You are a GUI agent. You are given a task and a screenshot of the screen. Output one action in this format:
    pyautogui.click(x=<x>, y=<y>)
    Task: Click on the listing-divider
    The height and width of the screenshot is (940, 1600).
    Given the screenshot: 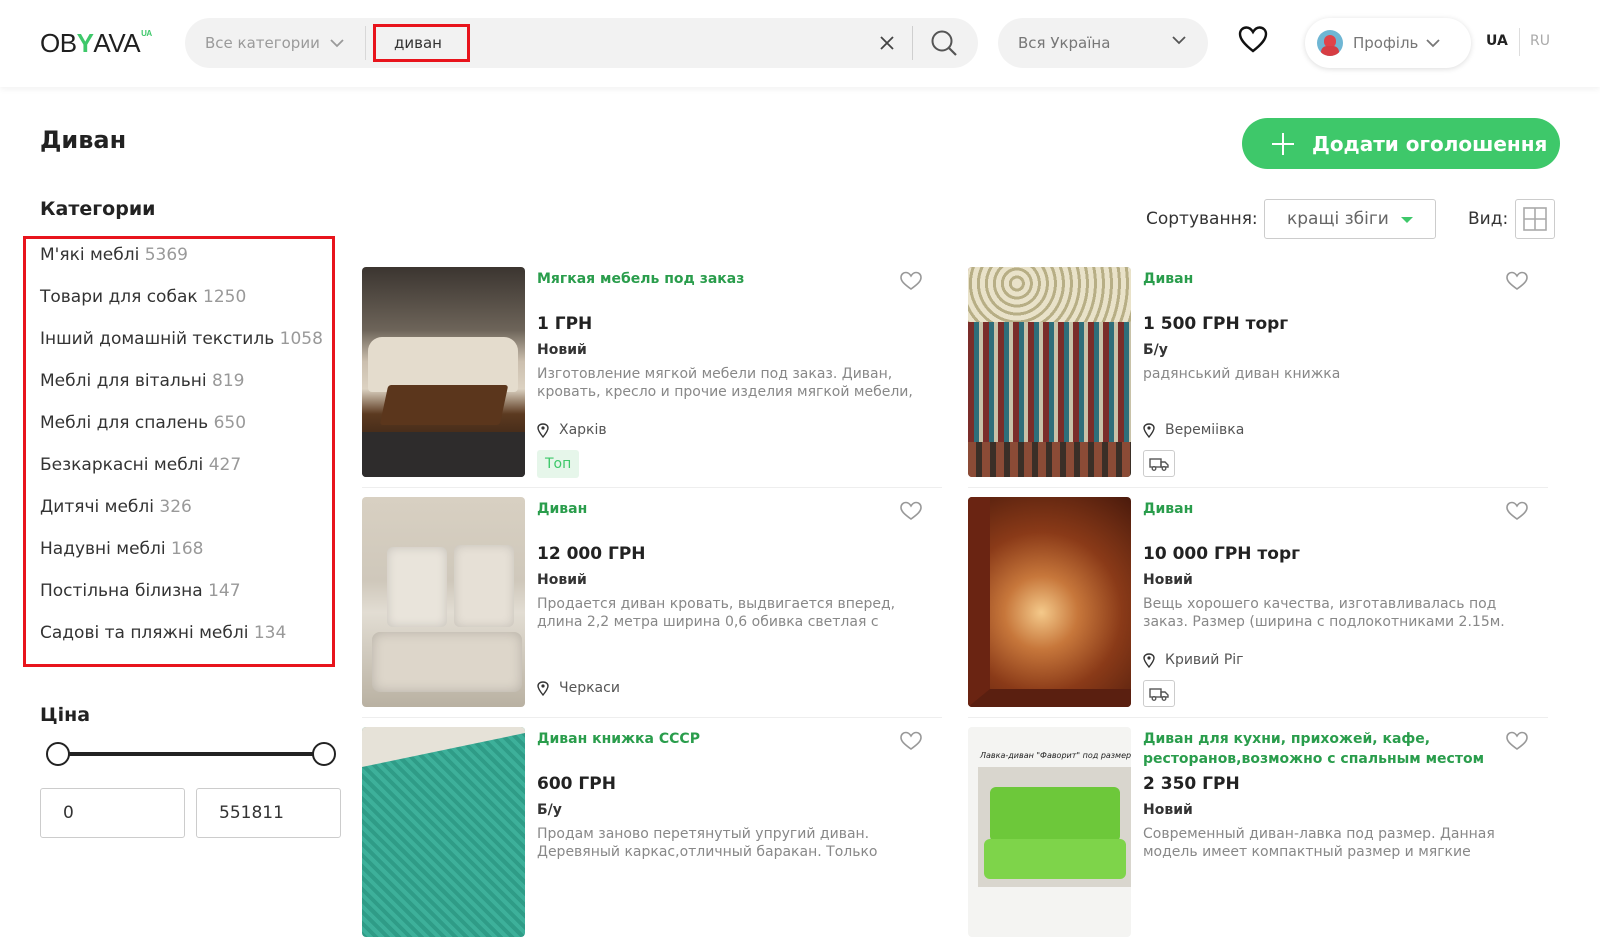 What is the action you would take?
    pyautogui.click(x=652, y=487)
    